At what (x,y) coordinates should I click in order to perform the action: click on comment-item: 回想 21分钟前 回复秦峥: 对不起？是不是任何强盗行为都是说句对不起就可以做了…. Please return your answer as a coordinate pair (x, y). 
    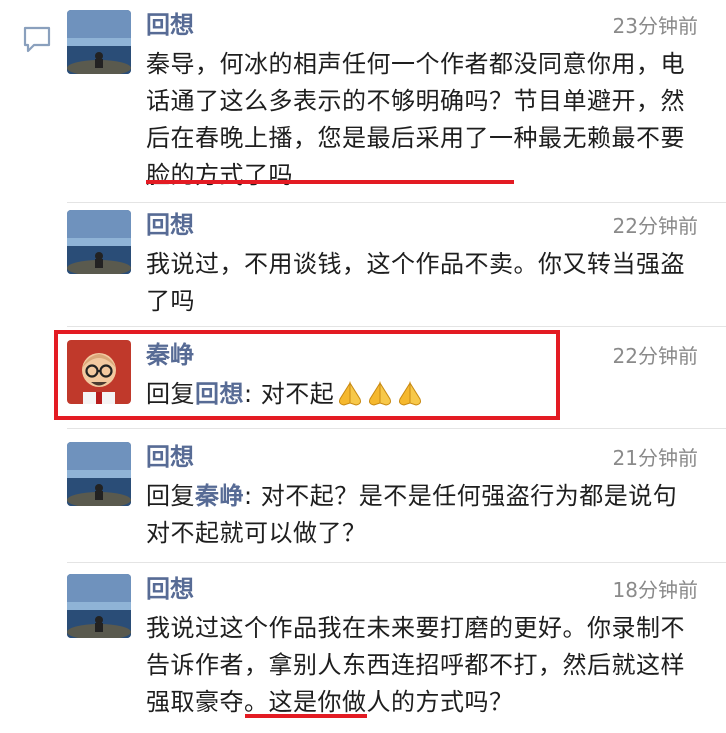
    Looking at the image, I should click on (382, 498).